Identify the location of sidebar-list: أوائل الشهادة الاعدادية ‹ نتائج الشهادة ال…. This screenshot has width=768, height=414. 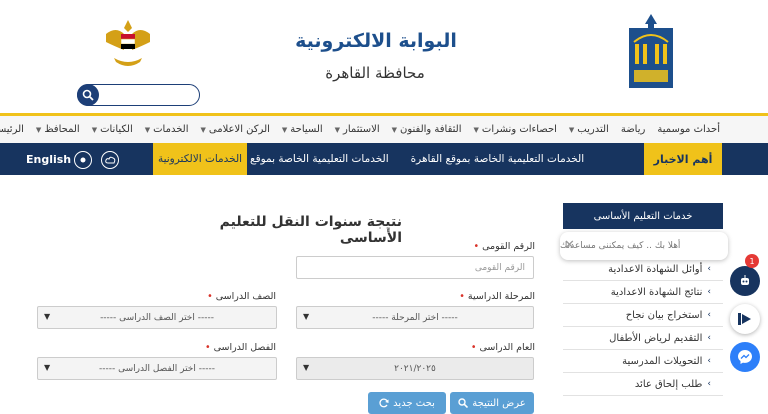
(643, 327).